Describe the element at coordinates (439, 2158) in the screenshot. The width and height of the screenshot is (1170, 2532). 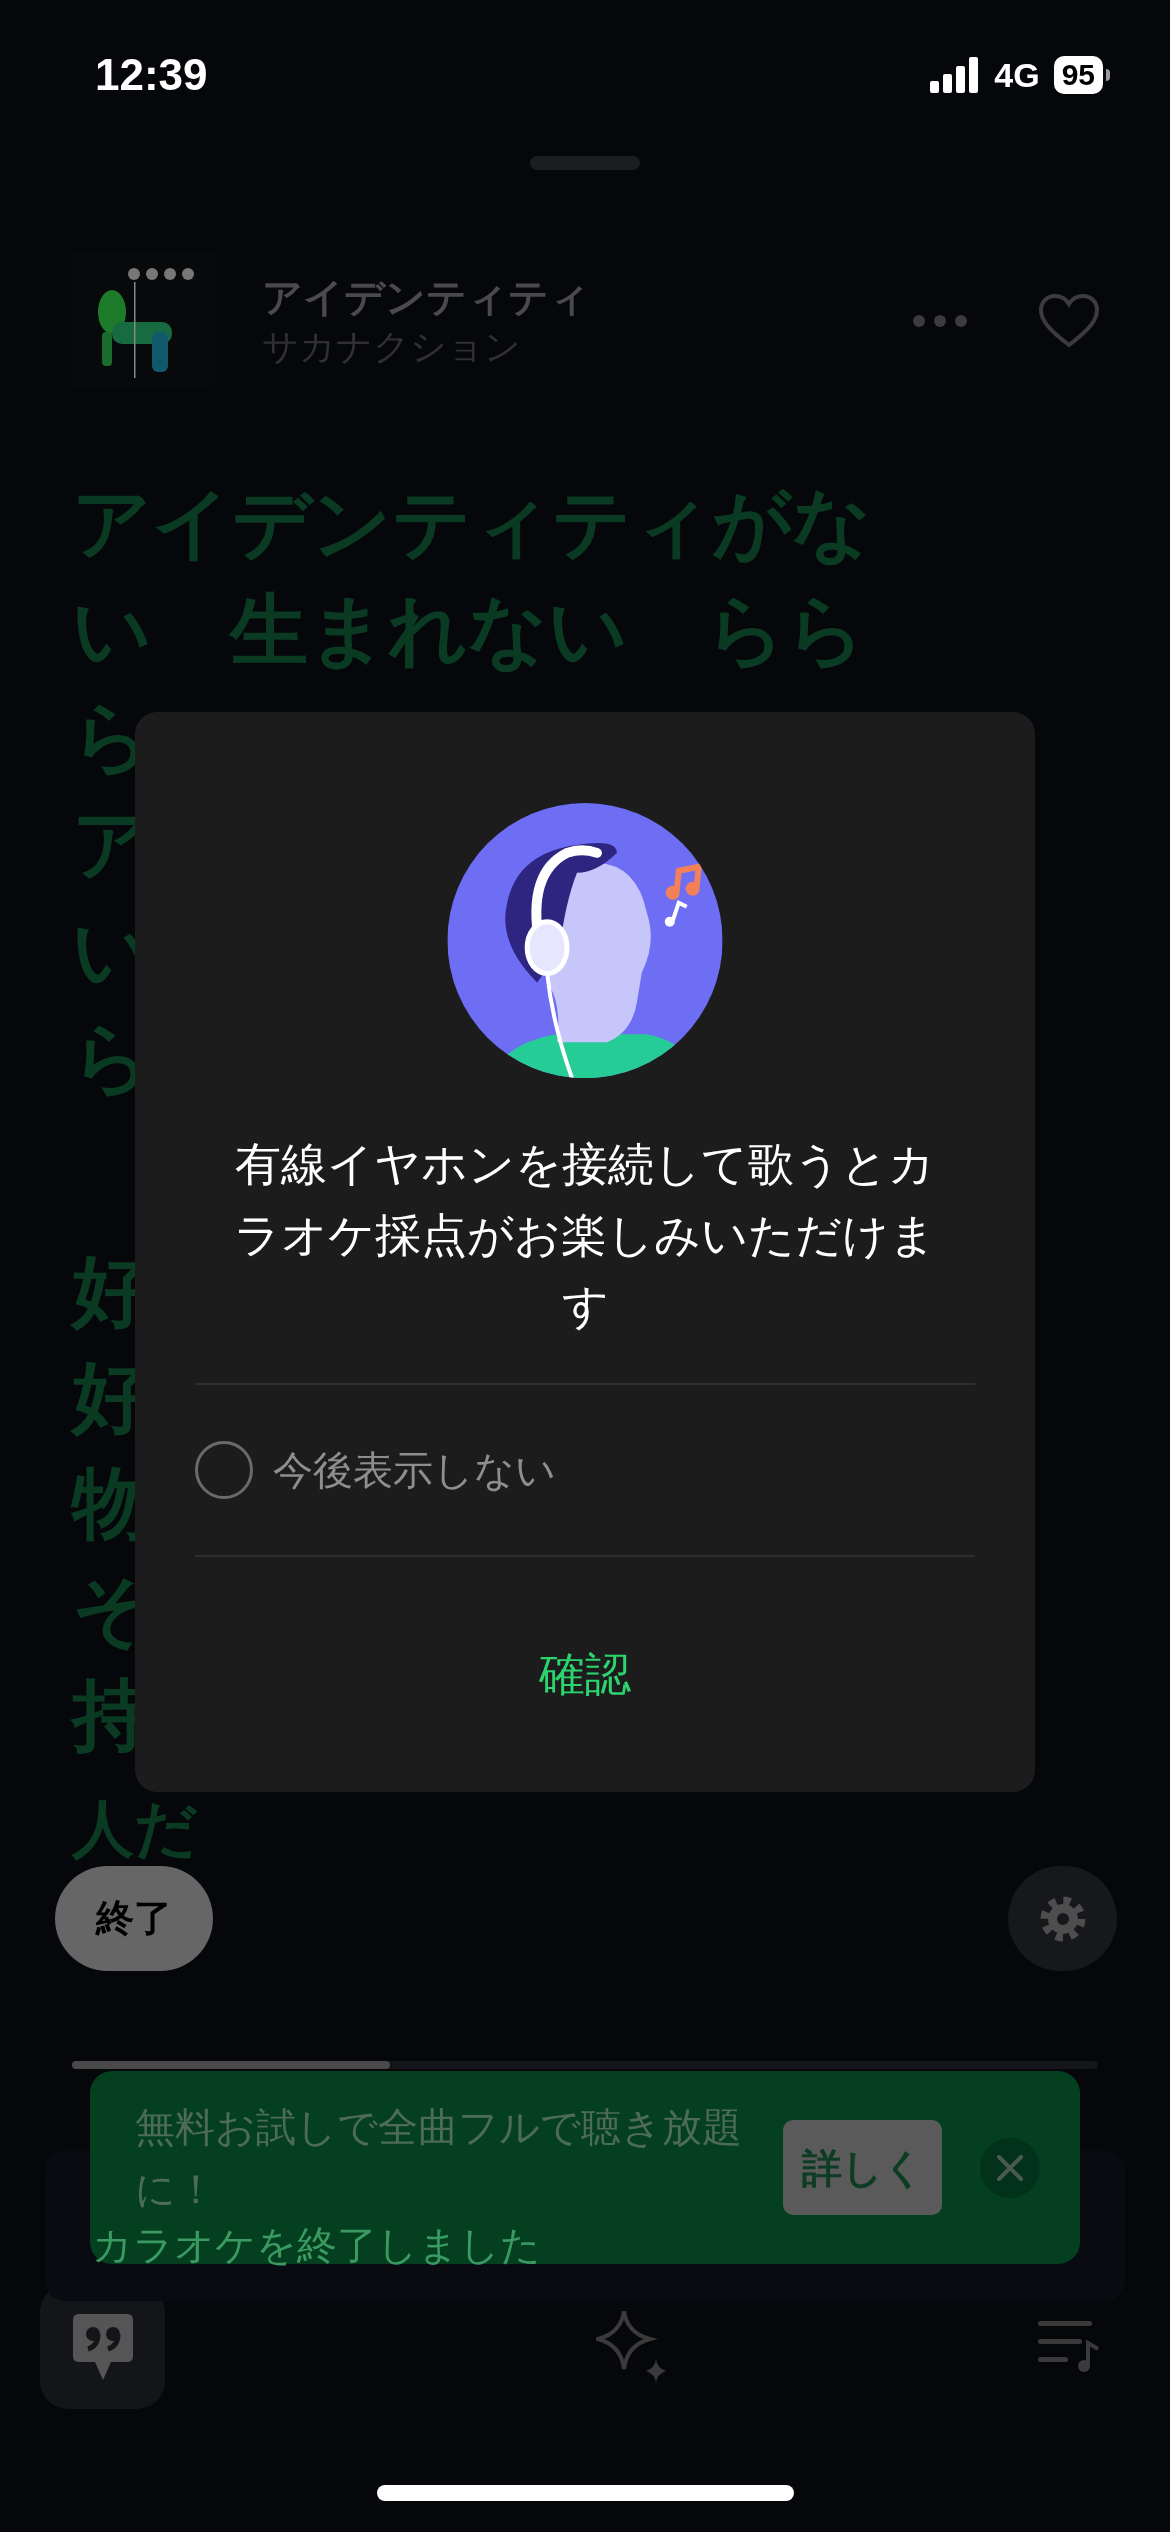
I see `banner-text: 無料お試しで全曲フルで聴き放題に！` at that location.